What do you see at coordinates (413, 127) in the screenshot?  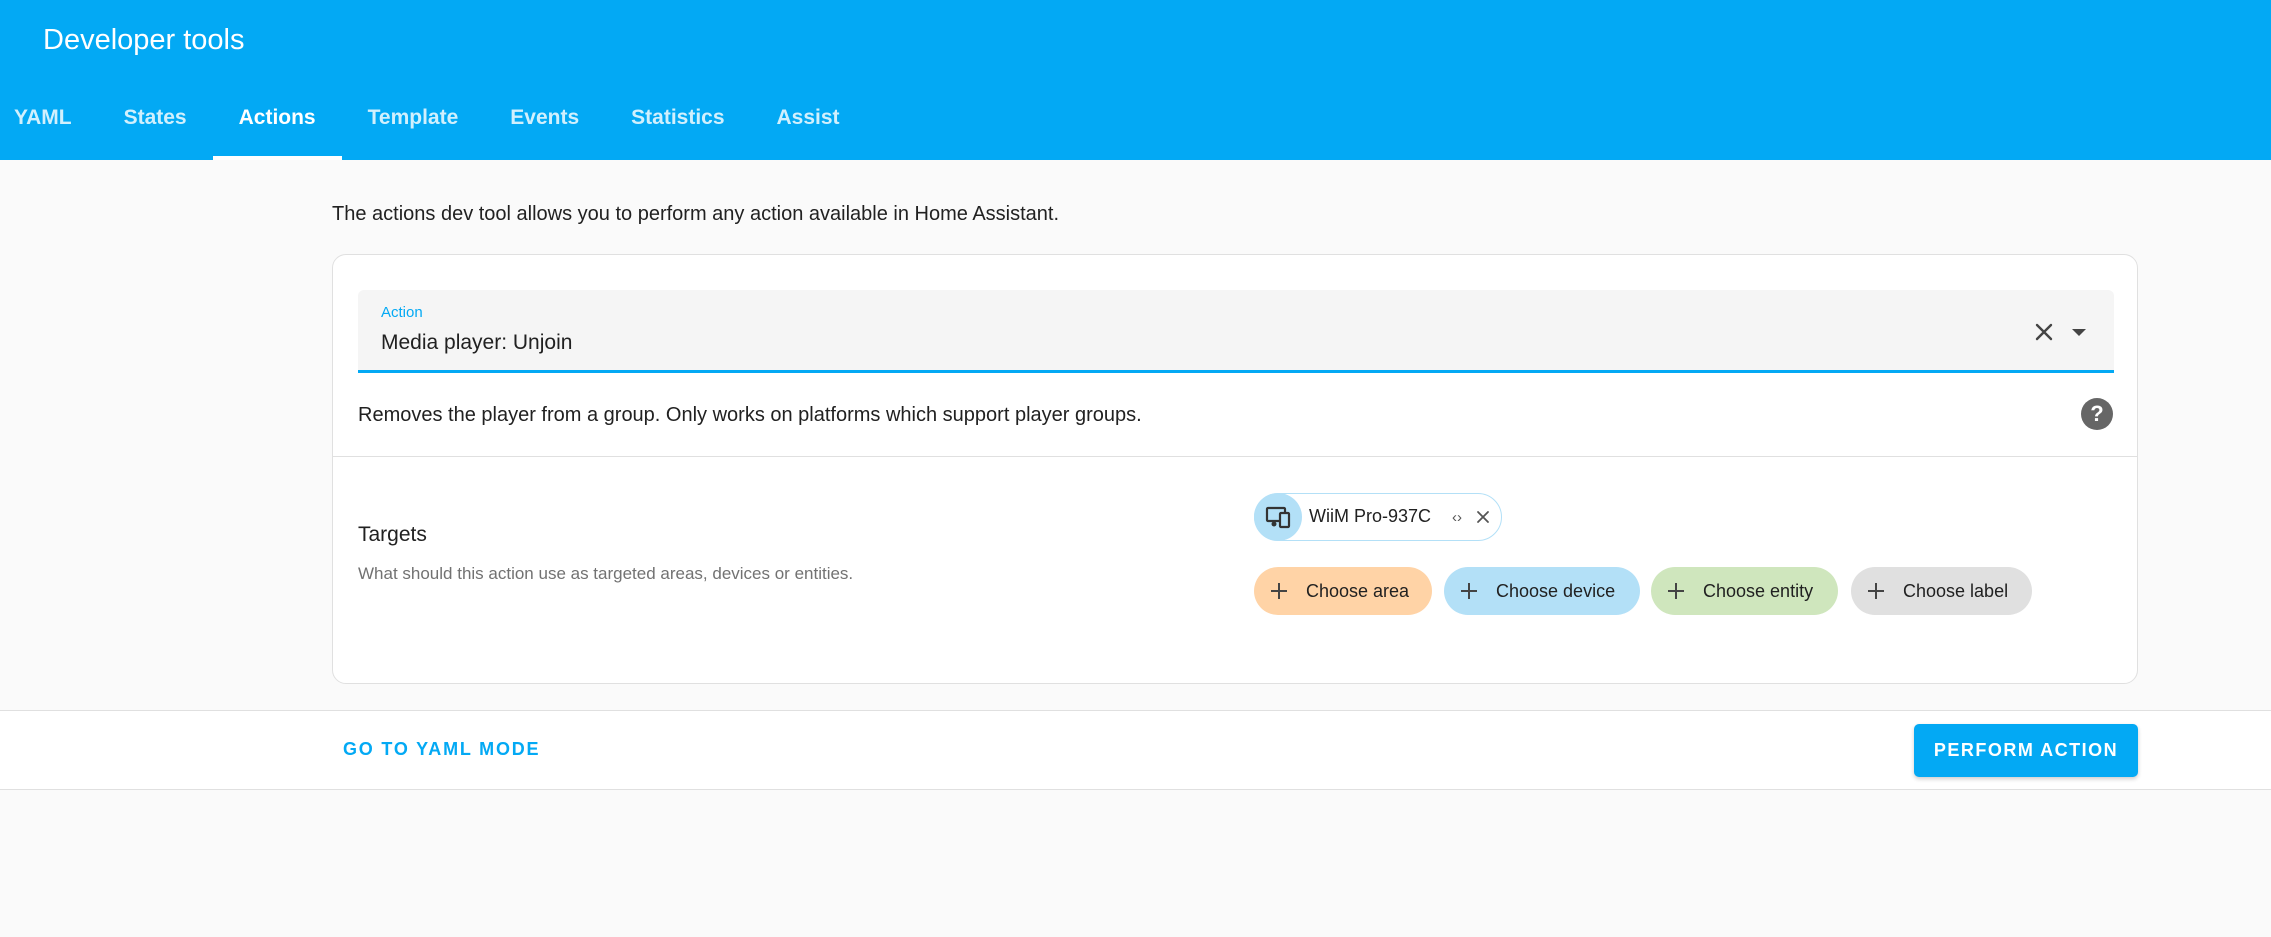 I see `tab-template: Template` at bounding box center [413, 127].